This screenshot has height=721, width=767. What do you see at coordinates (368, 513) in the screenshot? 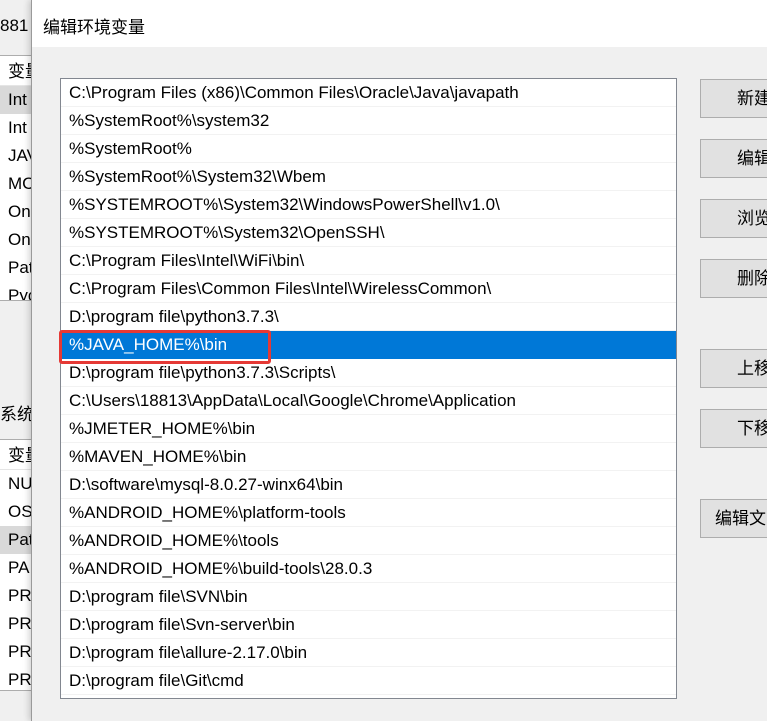
I see `path-entry: %ANDROID_HOME%\platform-tools` at bounding box center [368, 513].